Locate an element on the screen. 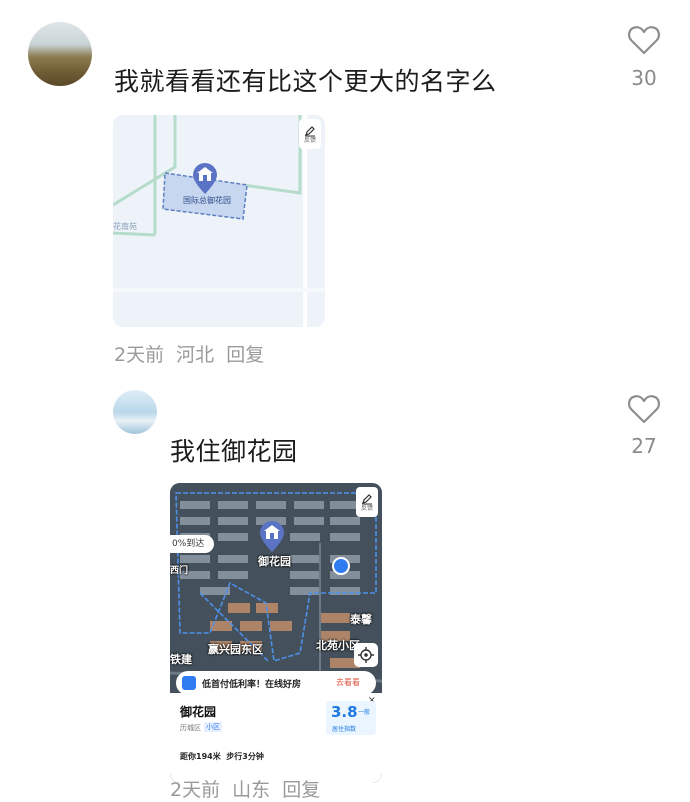  current-location-dot is located at coordinates (341, 566).